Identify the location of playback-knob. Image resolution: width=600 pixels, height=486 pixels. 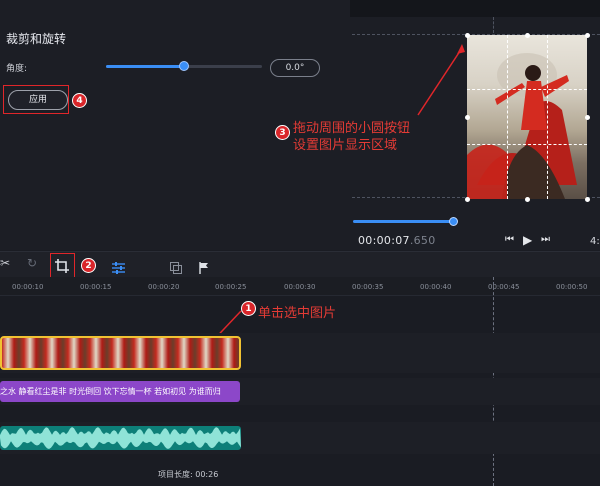
(453, 221).